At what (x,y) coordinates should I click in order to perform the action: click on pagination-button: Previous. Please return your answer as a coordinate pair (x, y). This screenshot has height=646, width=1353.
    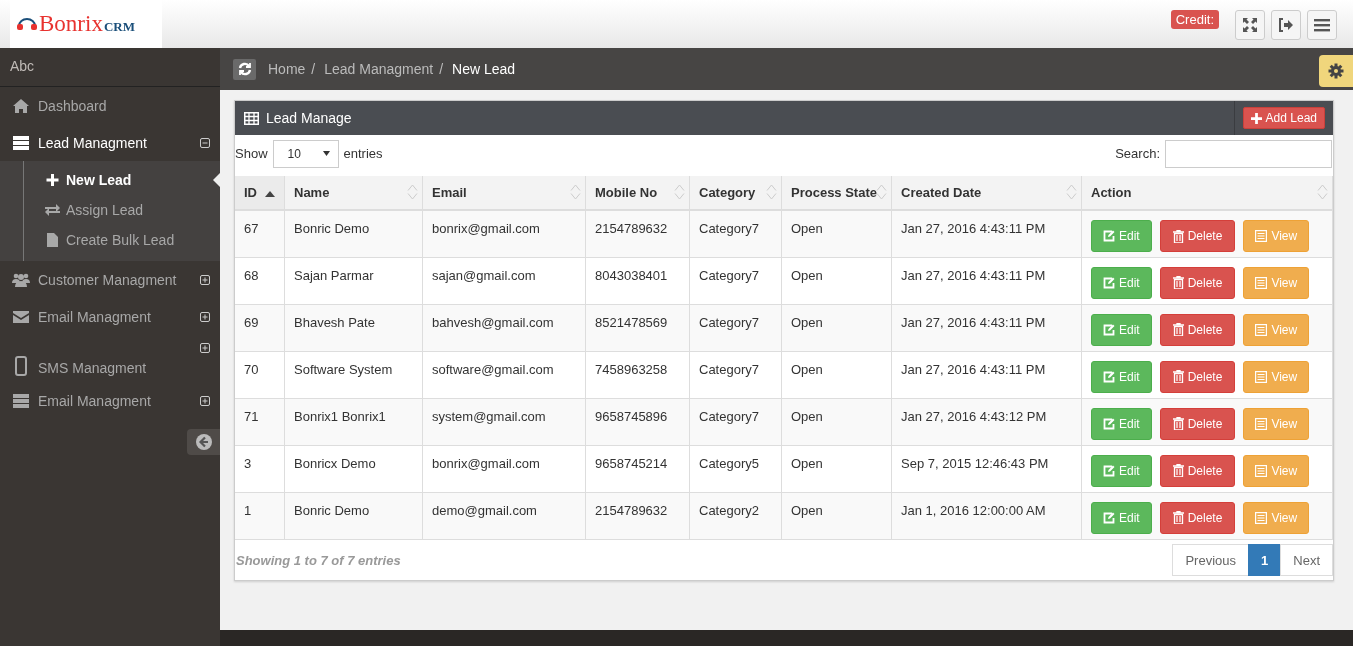
    Looking at the image, I should click on (1211, 560).